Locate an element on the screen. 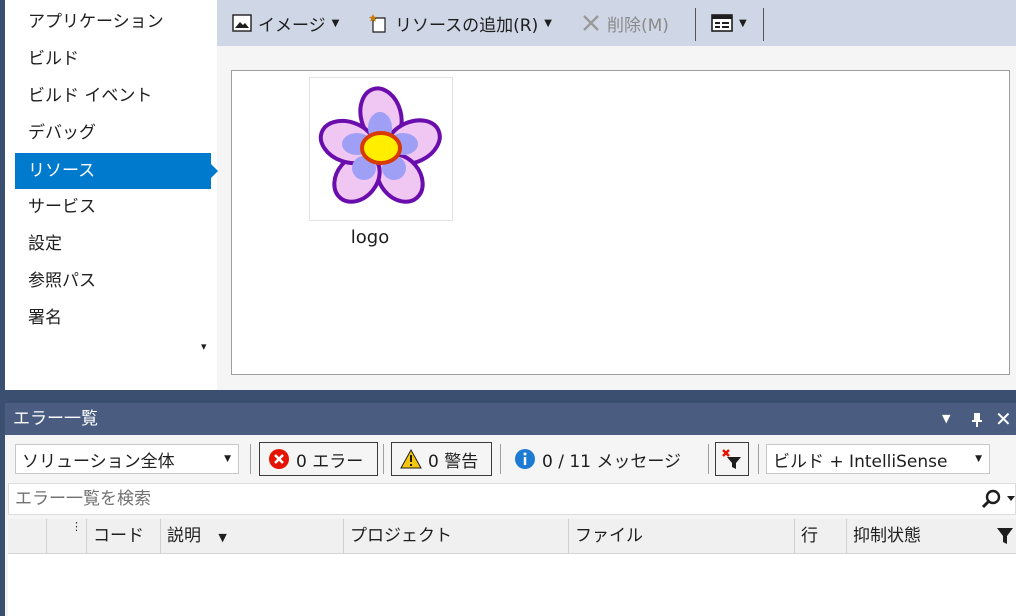 This screenshot has width=1016, height=616. sidebar-item-signing: 署名 is located at coordinates (113, 318).